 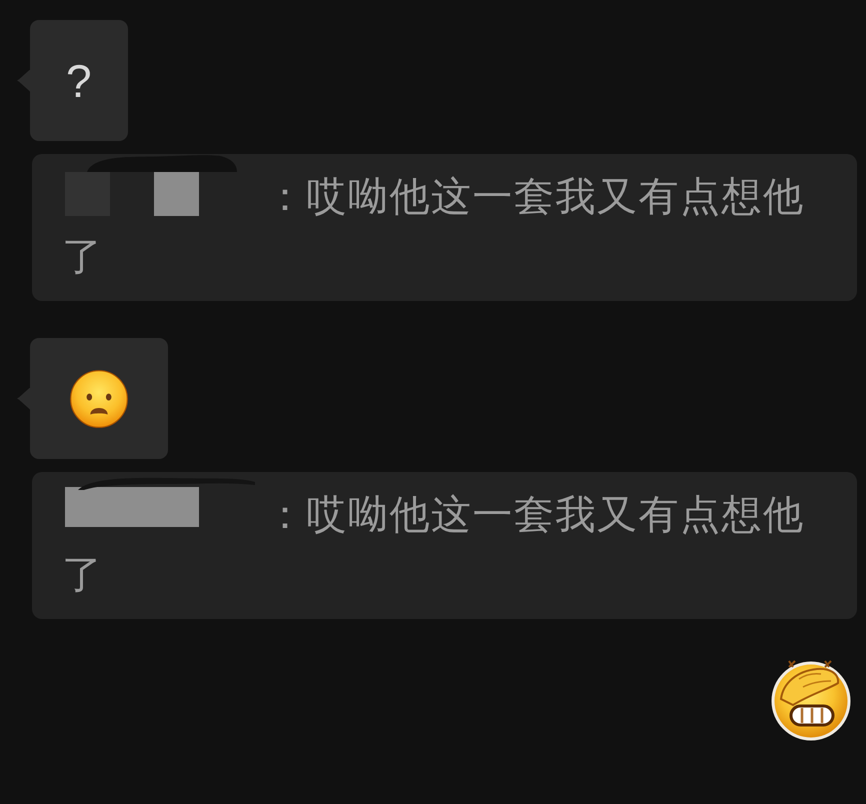 I want to click on message-text: ?, so click(x=79, y=81).